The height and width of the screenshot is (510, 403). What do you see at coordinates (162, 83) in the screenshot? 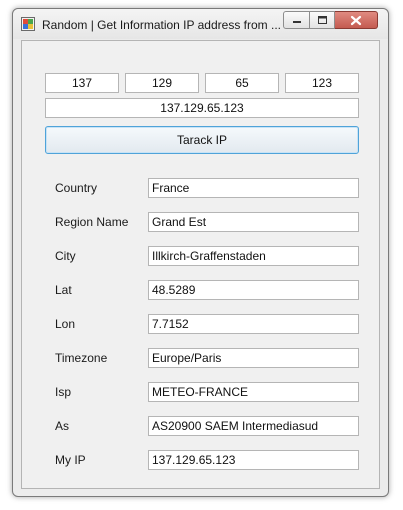
I see `ip-octet-2-input: 129` at bounding box center [162, 83].